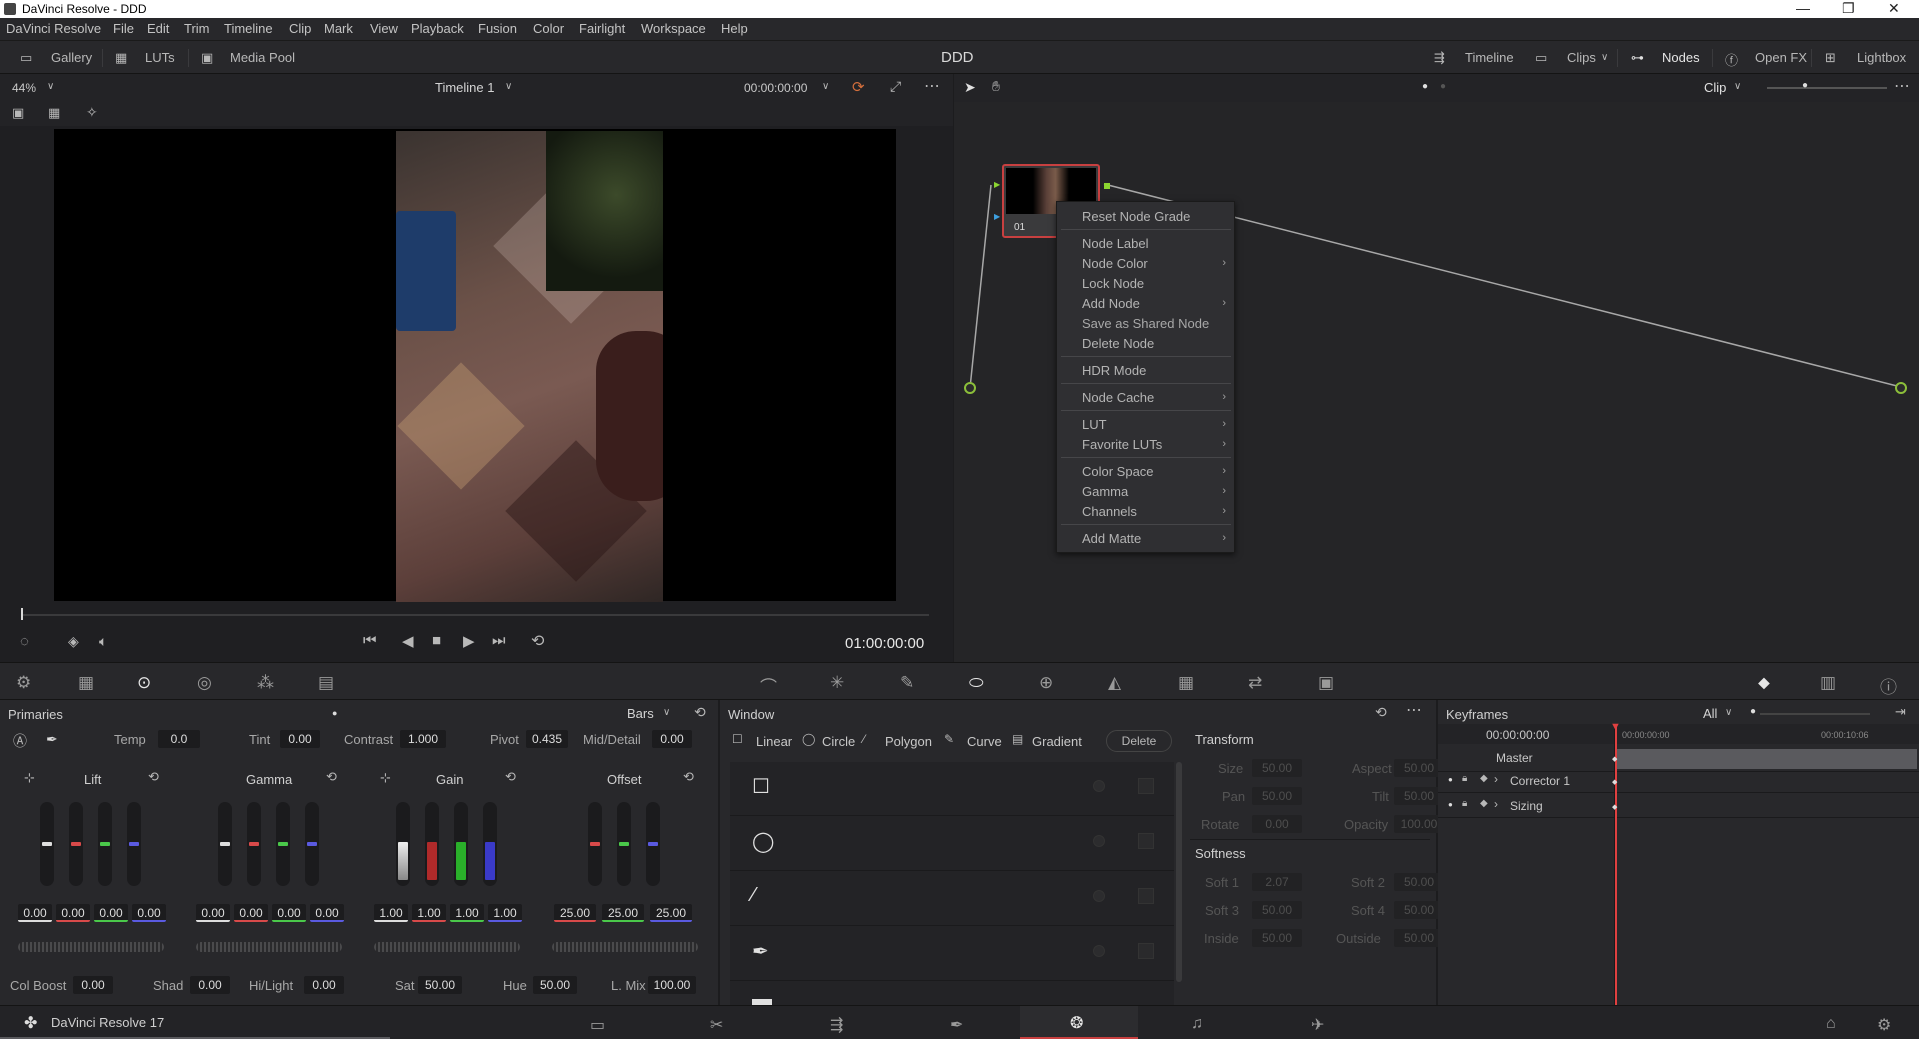 This screenshot has height=1039, width=1919. I want to click on gamma-red-slider, so click(254, 844).